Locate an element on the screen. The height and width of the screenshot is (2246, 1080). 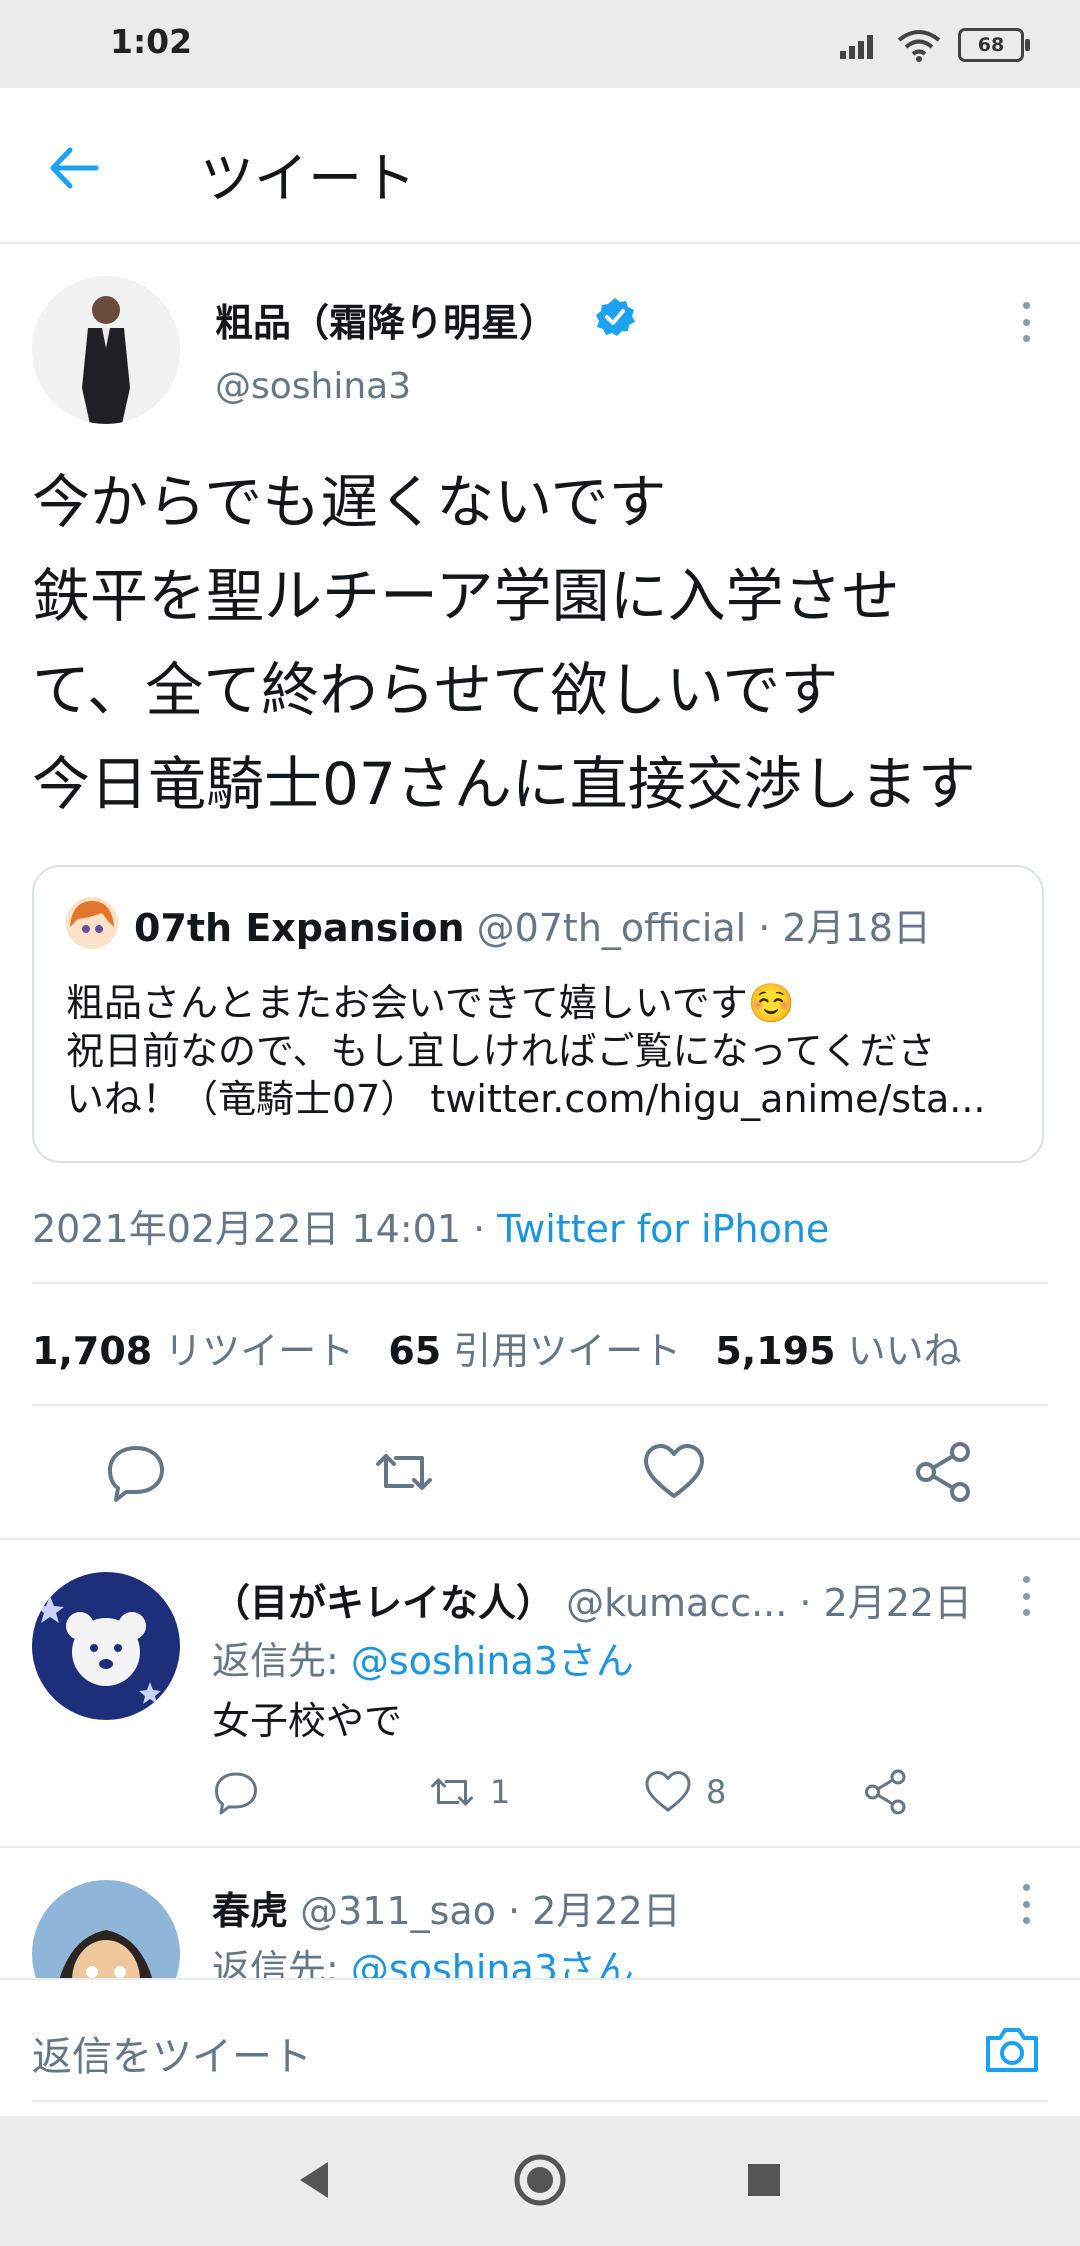
verified-badge-icon is located at coordinates (615, 317).